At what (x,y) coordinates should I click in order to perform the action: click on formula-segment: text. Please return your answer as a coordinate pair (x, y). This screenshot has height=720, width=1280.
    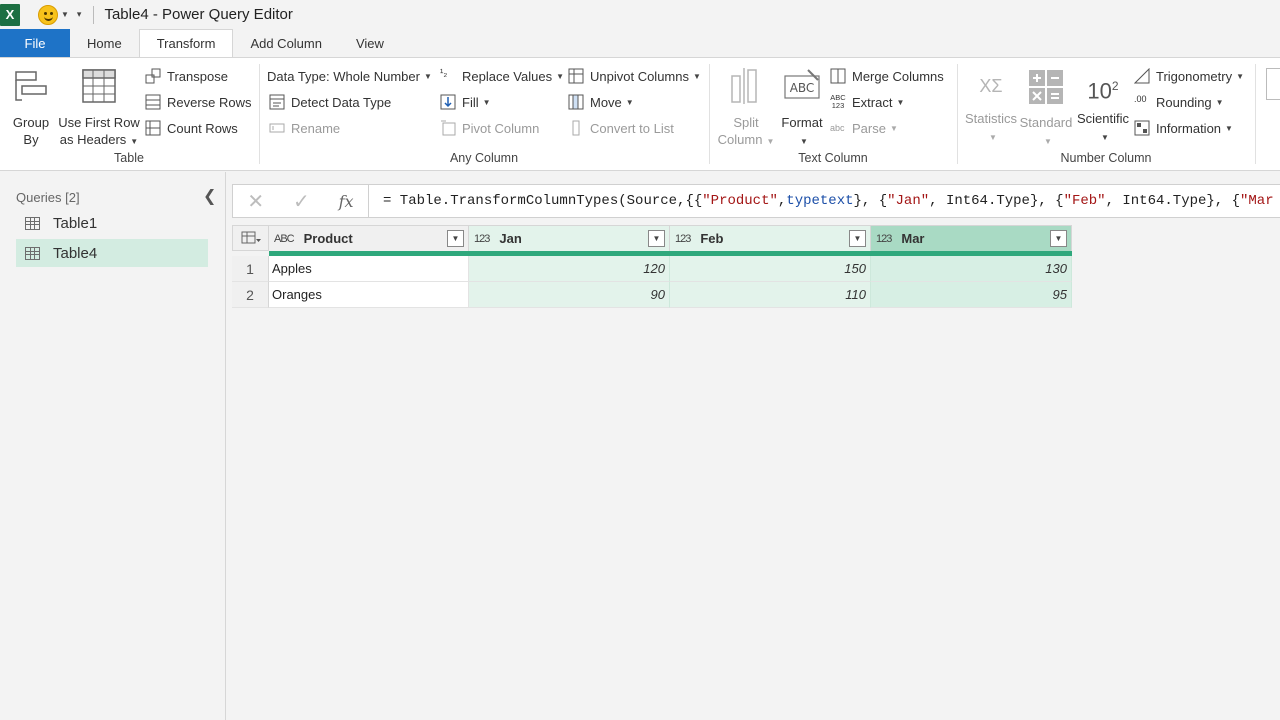
    Looking at the image, I should click on (836, 201).